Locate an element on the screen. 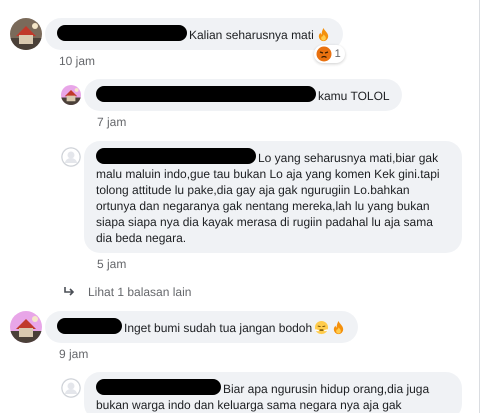  timestamp: 9 jam is located at coordinates (269, 354).